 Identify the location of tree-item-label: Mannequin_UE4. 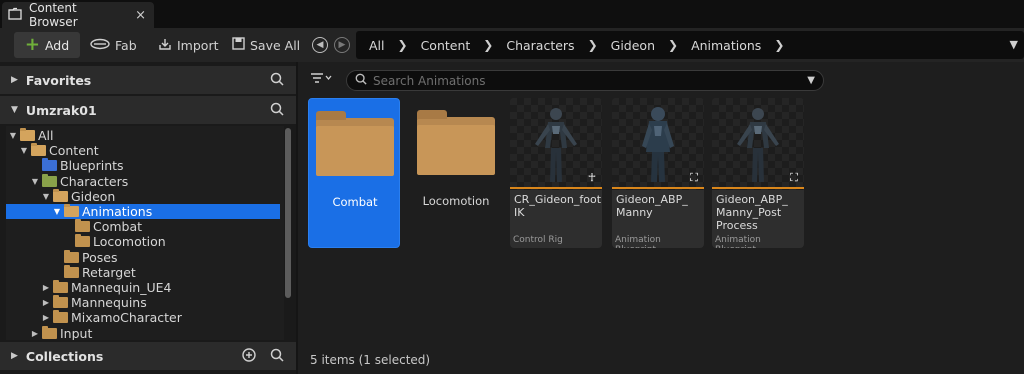
(121, 287).